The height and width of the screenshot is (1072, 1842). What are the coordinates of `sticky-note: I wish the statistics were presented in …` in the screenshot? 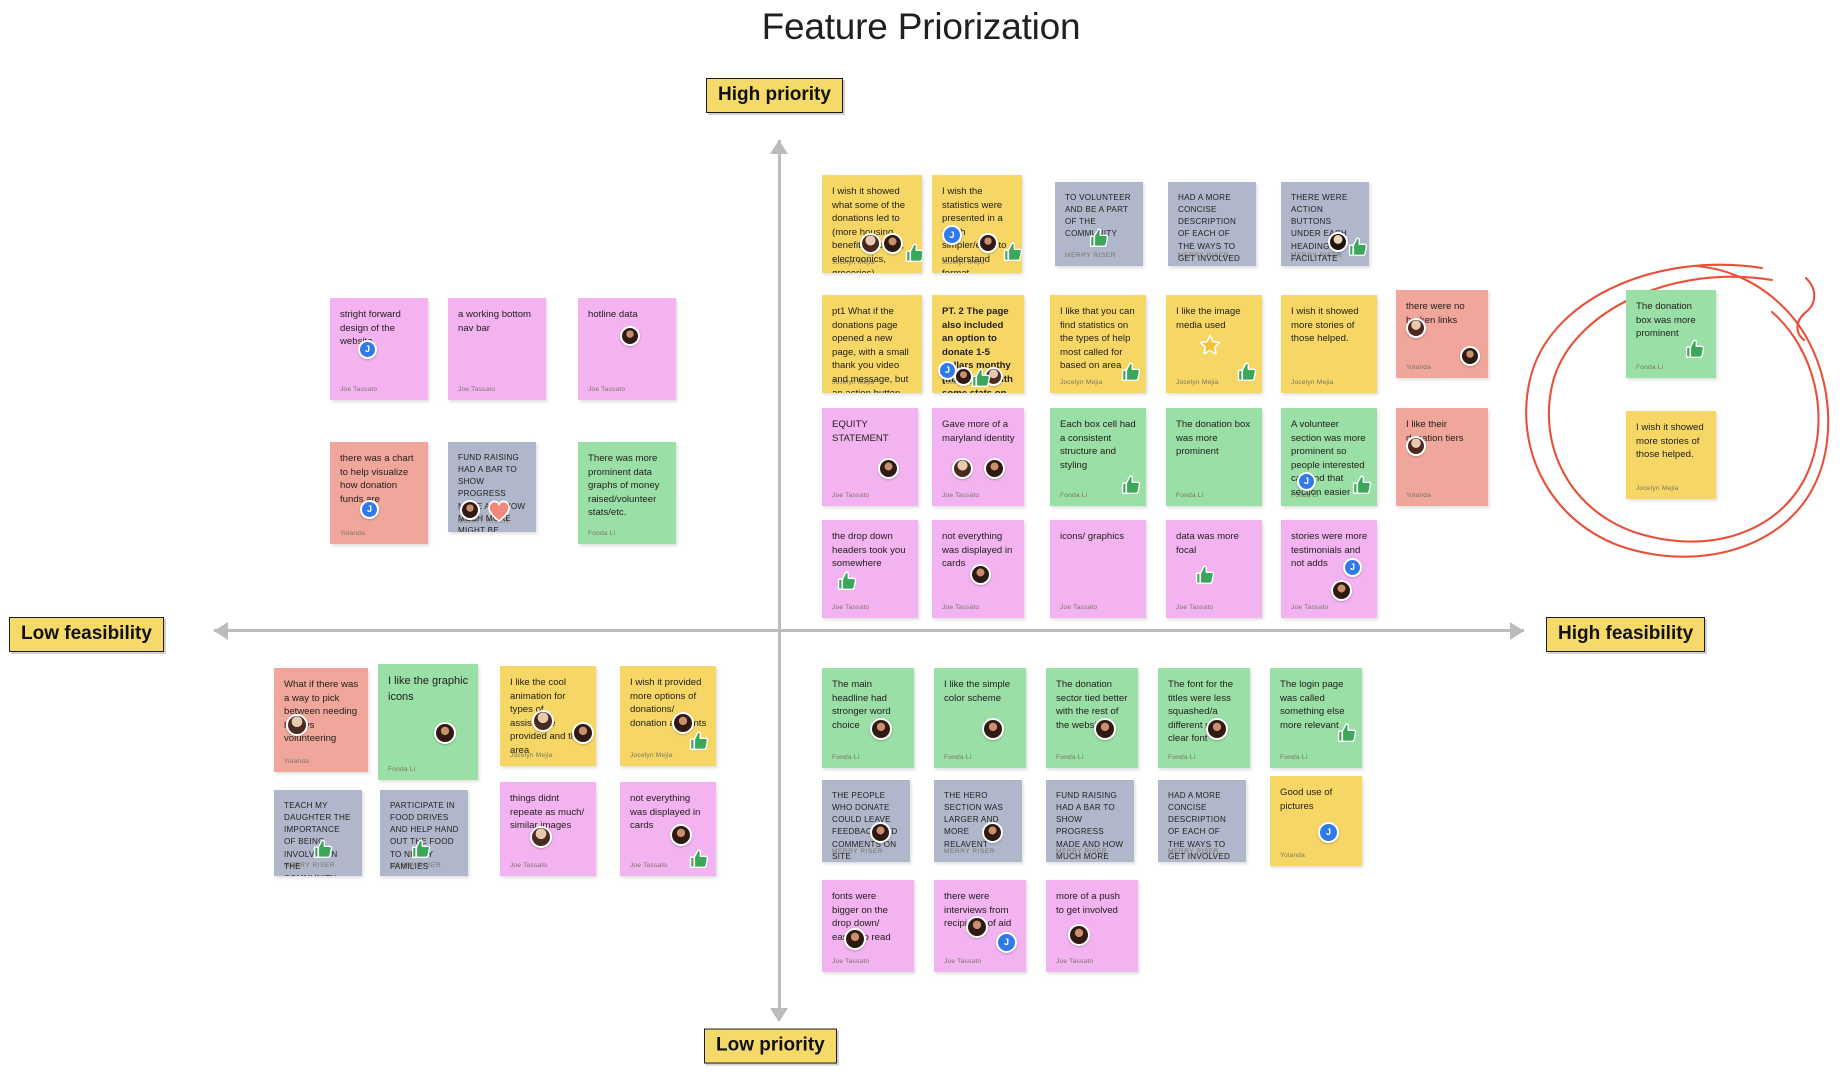 It's located at (977, 224).